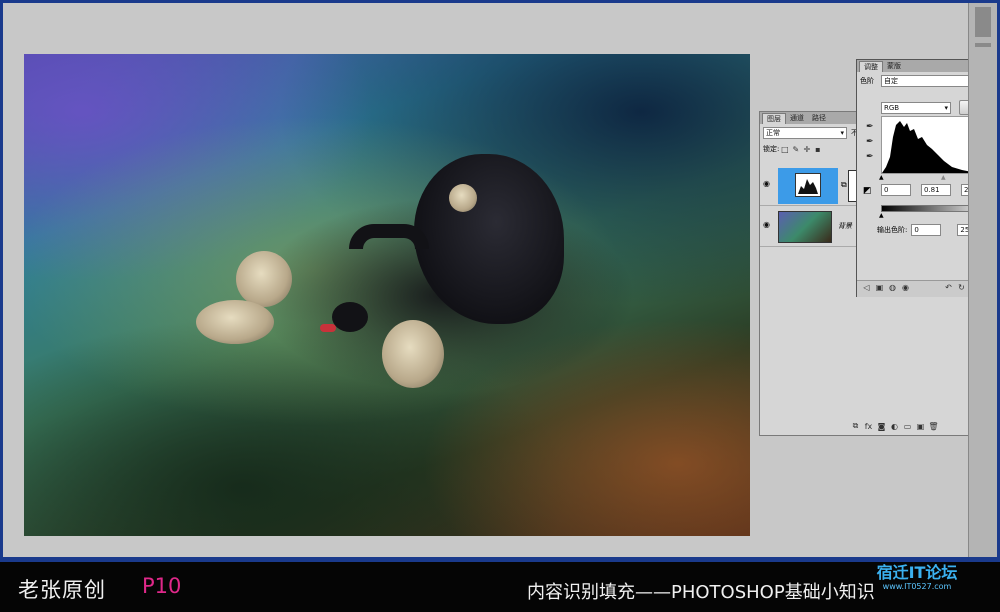  What do you see at coordinates (774, 118) in the screenshot?
I see `tab-layers: 图层` at bounding box center [774, 118].